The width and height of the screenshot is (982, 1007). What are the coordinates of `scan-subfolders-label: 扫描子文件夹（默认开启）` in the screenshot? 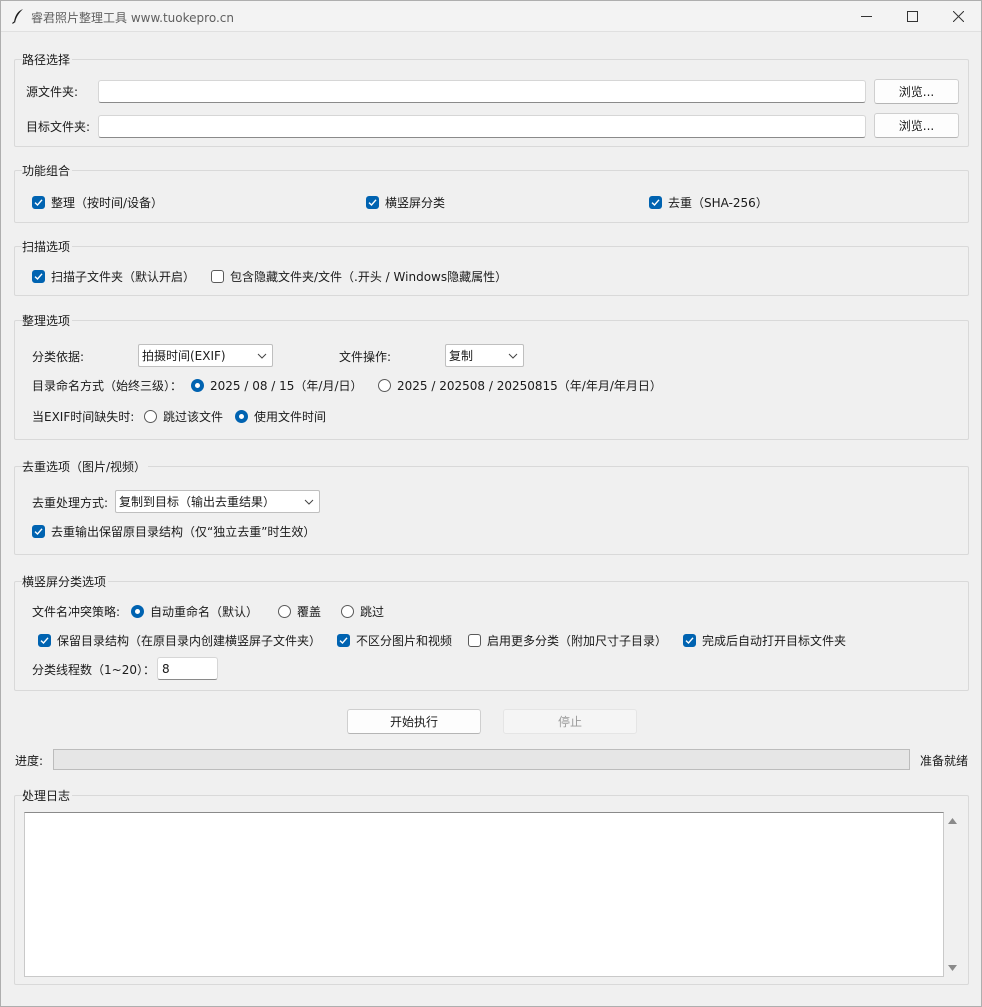 It's located at (123, 277).